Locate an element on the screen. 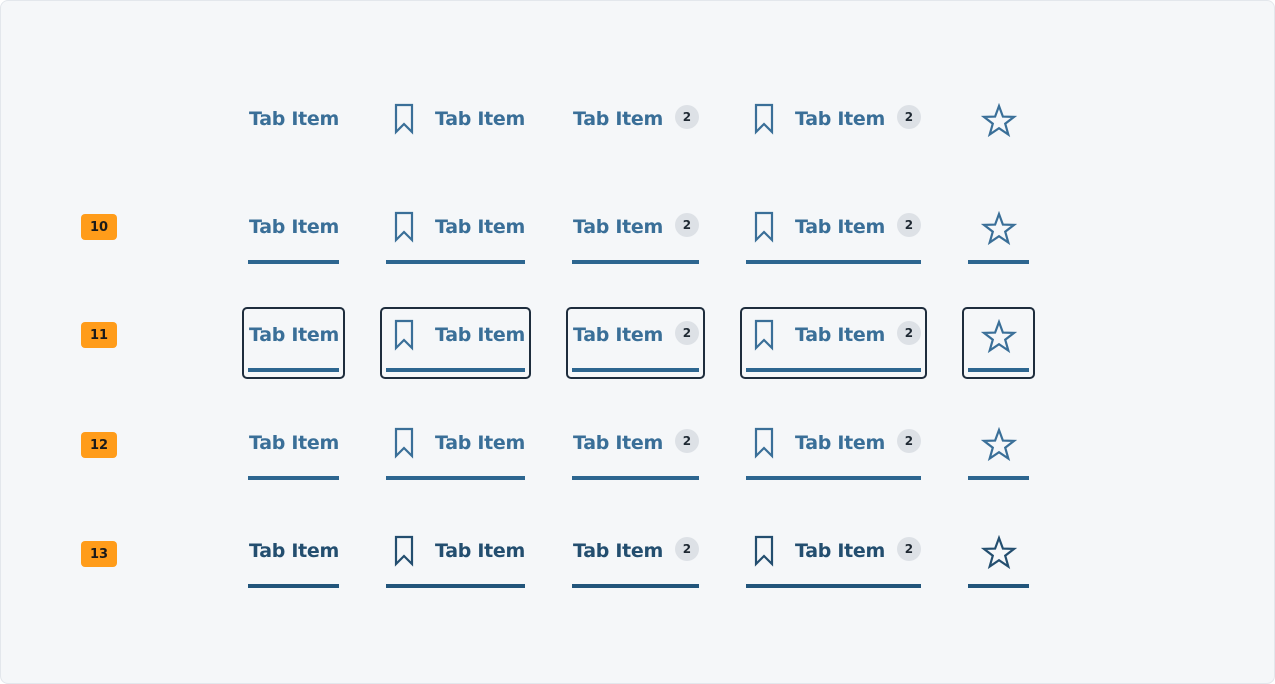 The height and width of the screenshot is (684, 1275). state-badge: 10 is located at coordinates (99, 227).